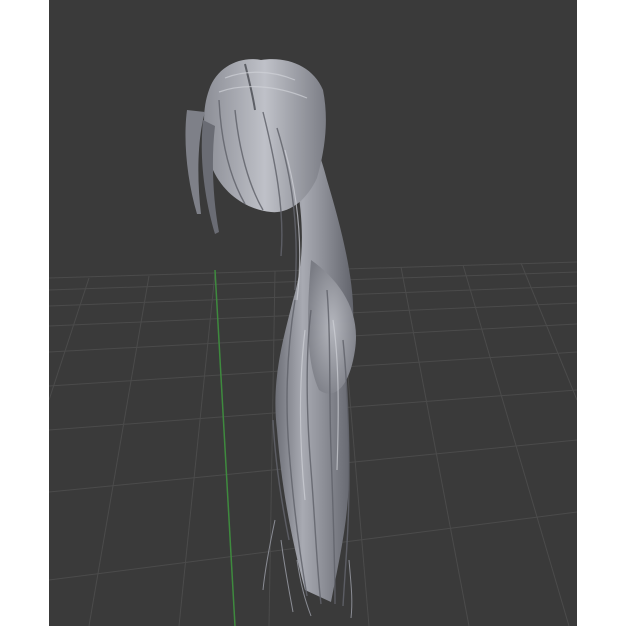 The image size is (626, 626). Describe the element at coordinates (225, 447) in the screenshot. I see `y-axis-line` at that location.